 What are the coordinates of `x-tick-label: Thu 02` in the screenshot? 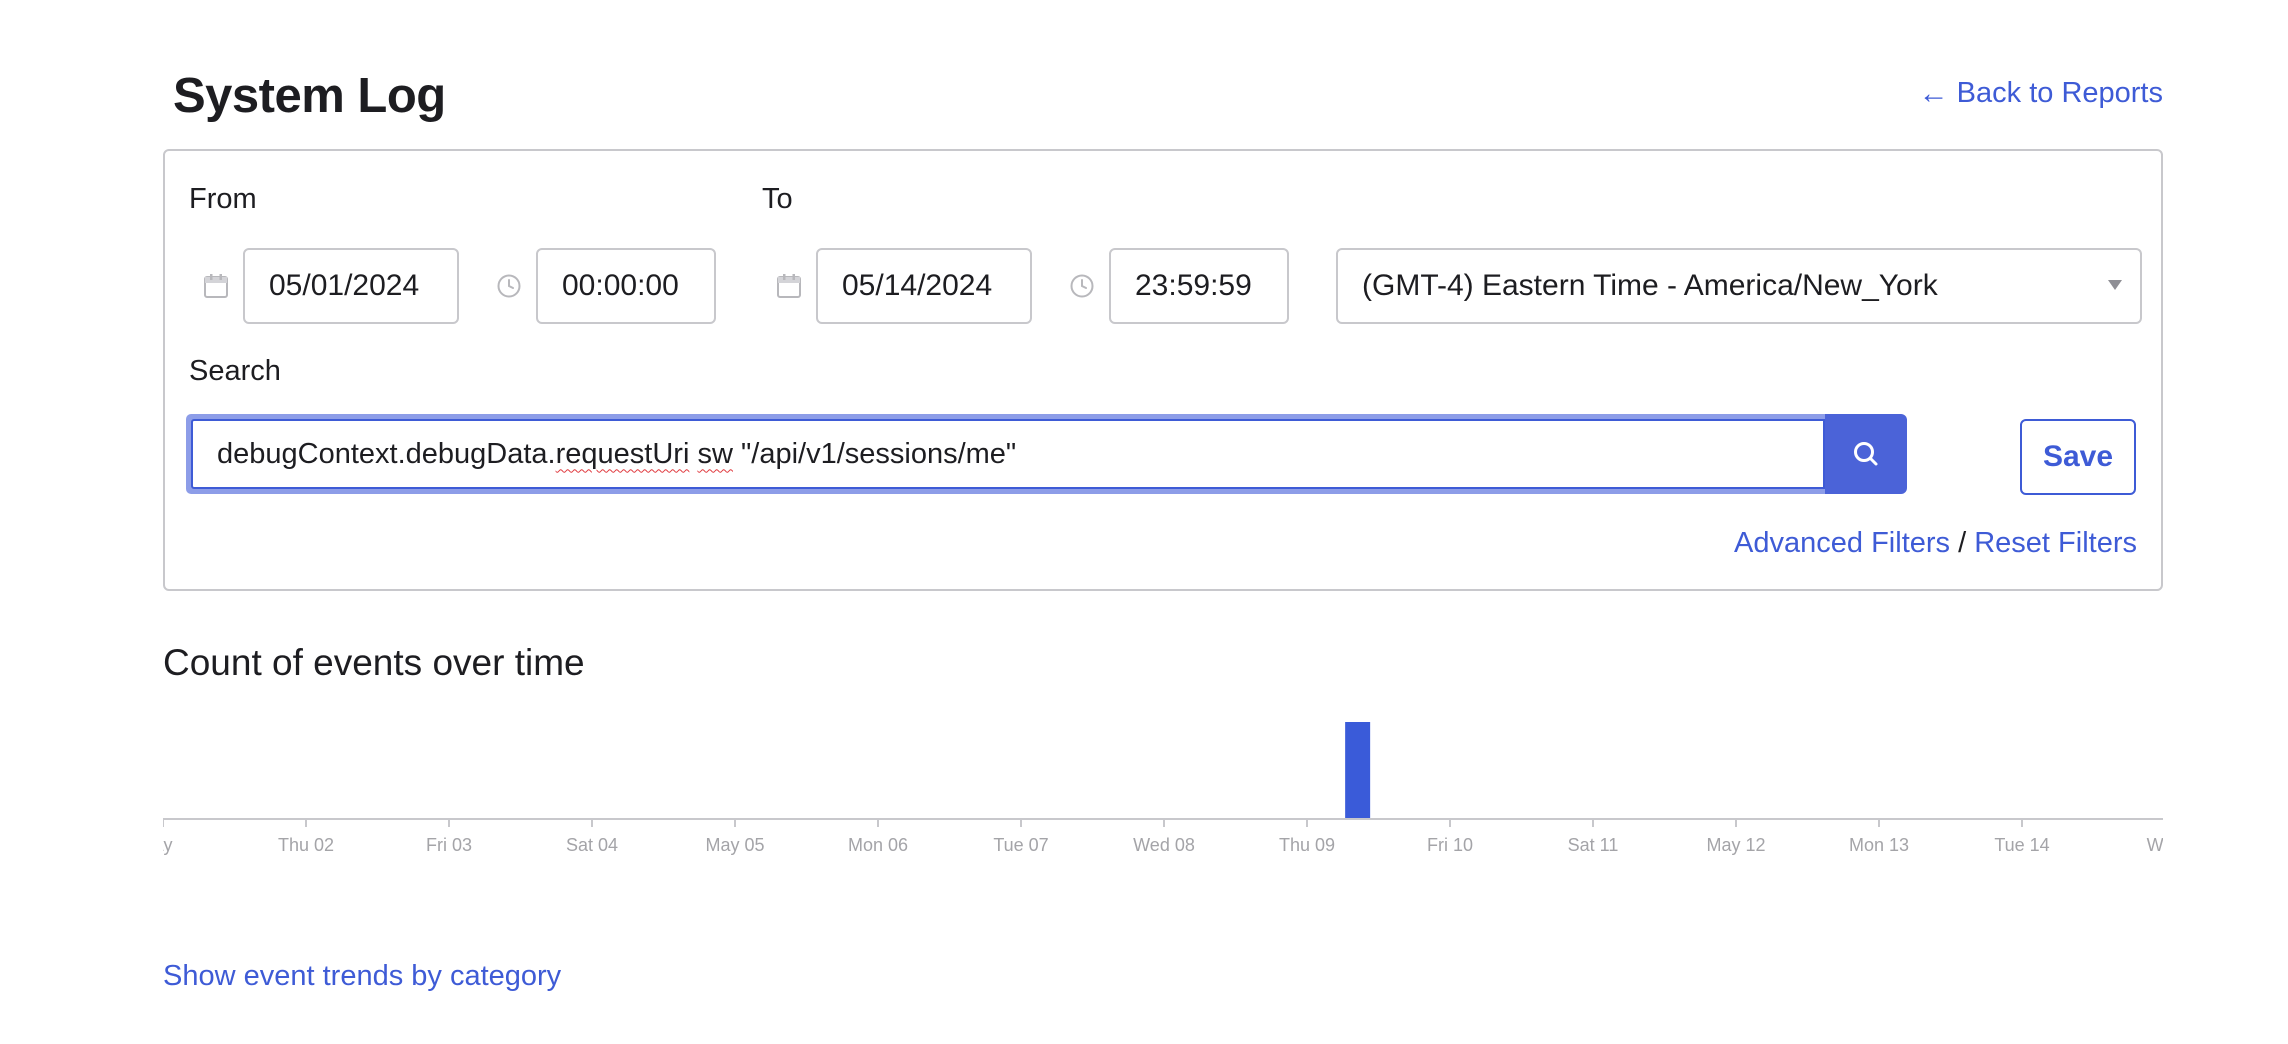 It's located at (306, 845).